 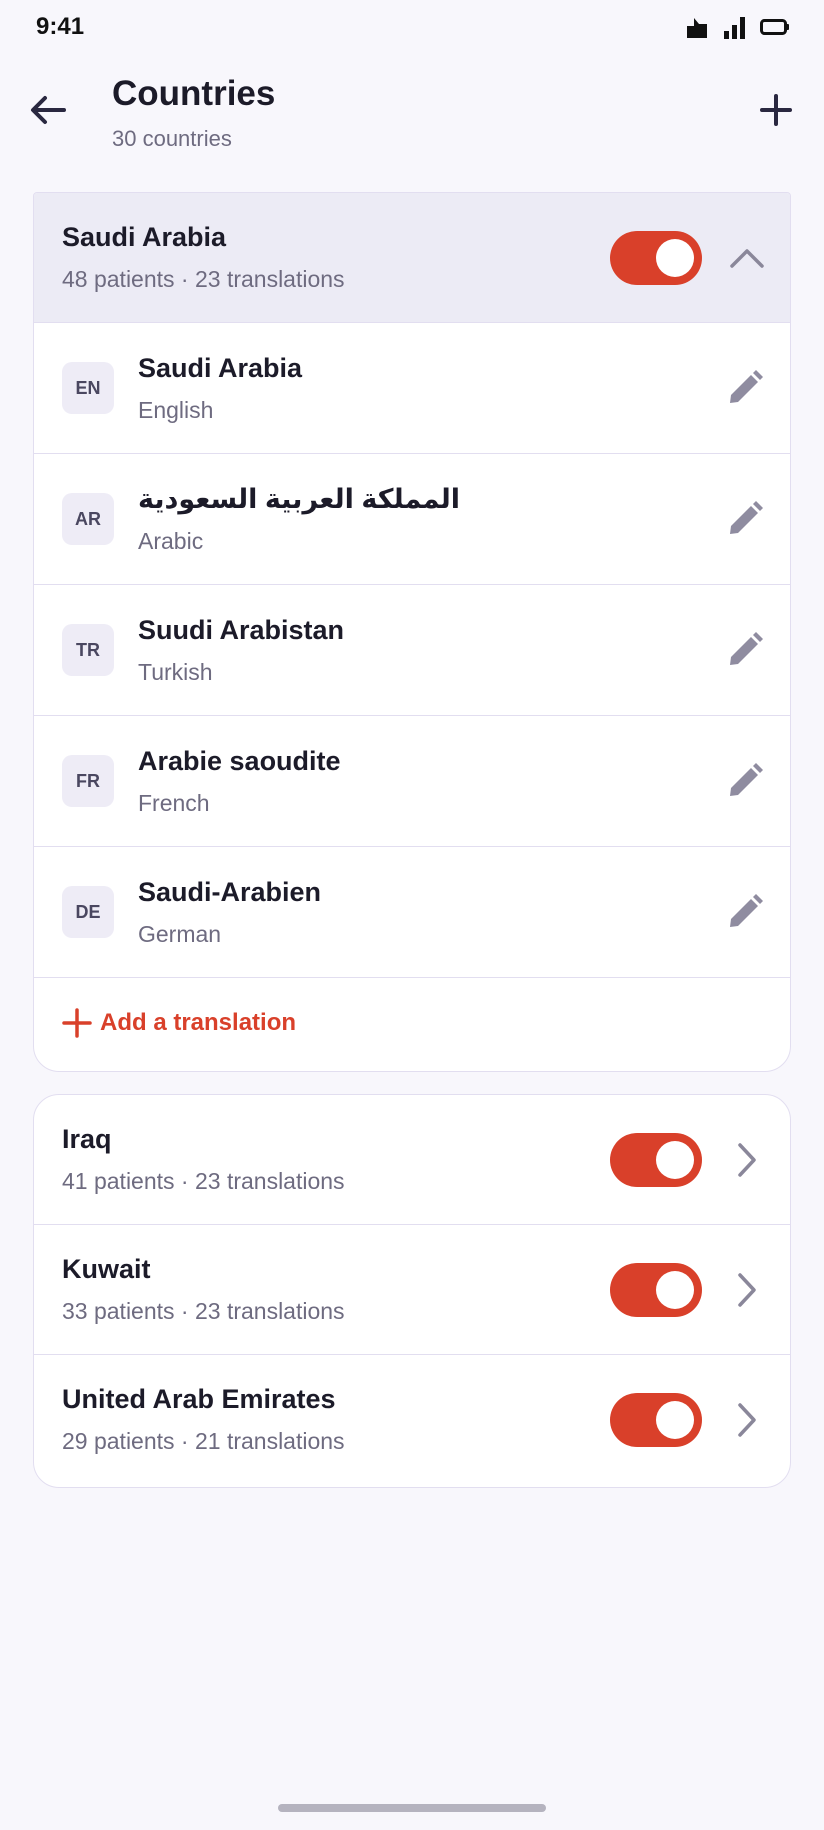 What do you see at coordinates (203, 279) in the screenshot?
I see `country-meta: 48 patients · 23 translations` at bounding box center [203, 279].